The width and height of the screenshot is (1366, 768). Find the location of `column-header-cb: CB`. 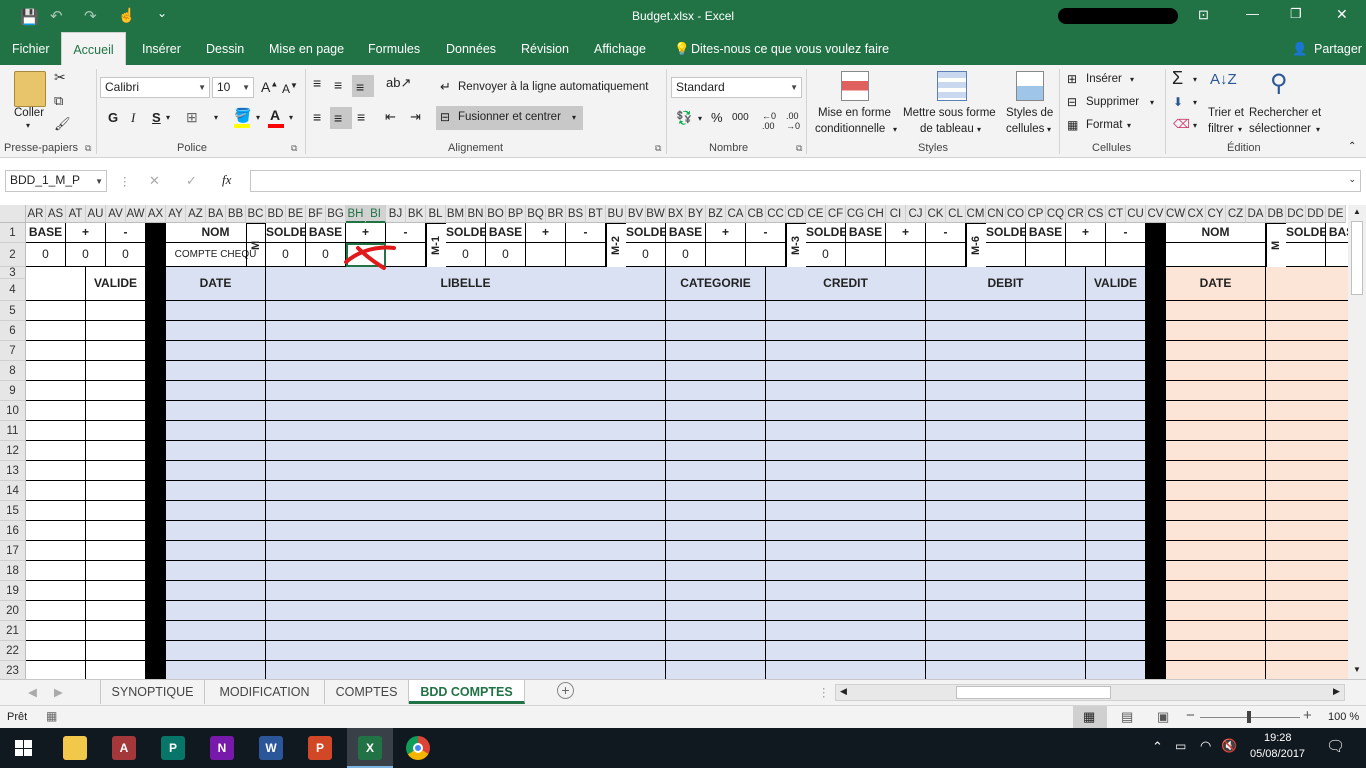

column-header-cb: CB is located at coordinates (756, 214).